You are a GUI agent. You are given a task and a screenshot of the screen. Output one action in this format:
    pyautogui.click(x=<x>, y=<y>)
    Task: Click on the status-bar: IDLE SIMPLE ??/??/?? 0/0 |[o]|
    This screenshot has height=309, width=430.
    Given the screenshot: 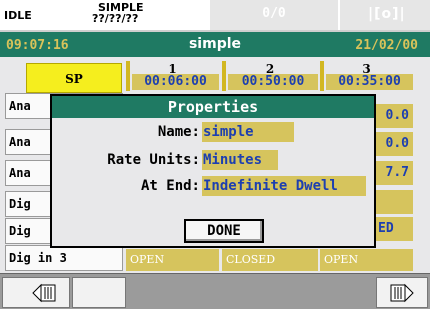 What is the action you would take?
    pyautogui.click(x=215, y=15)
    